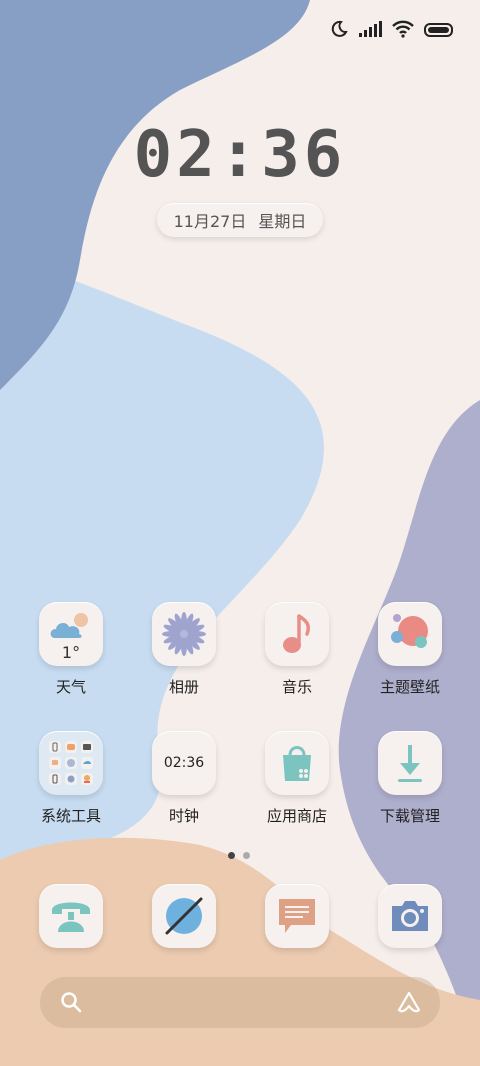 The width and height of the screenshot is (480, 1066). What do you see at coordinates (403, 31) in the screenshot?
I see `wifi-icon` at bounding box center [403, 31].